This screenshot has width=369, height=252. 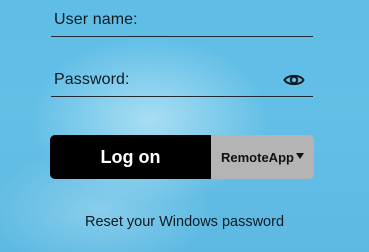 I want to click on password-field: Password:, so click(x=182, y=82).